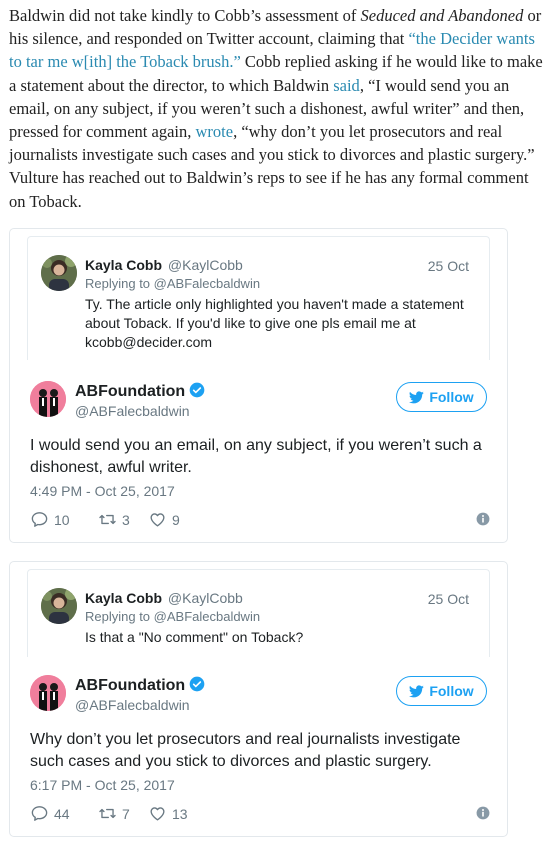  Describe the element at coordinates (126, 519) in the screenshot. I see `retweet-count: 3` at that location.